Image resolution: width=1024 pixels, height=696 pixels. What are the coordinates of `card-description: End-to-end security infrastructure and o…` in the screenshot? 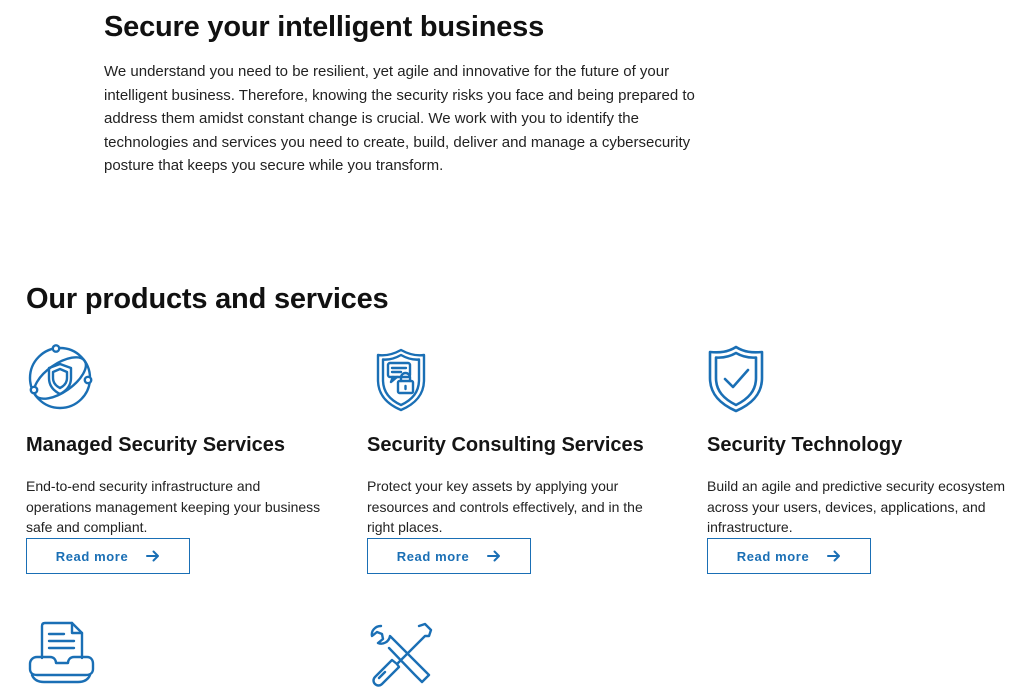 It's located at (173, 506).